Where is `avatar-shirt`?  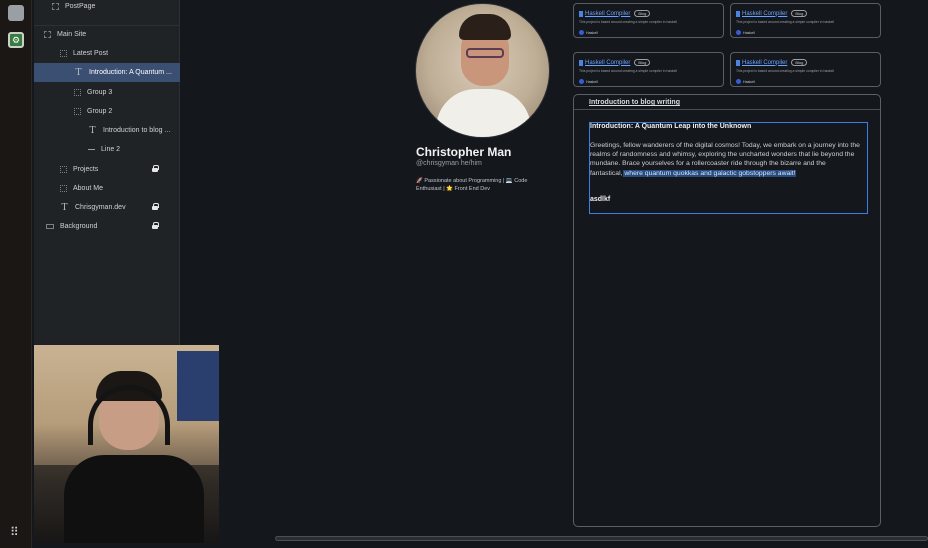 avatar-shirt is located at coordinates (483, 113).